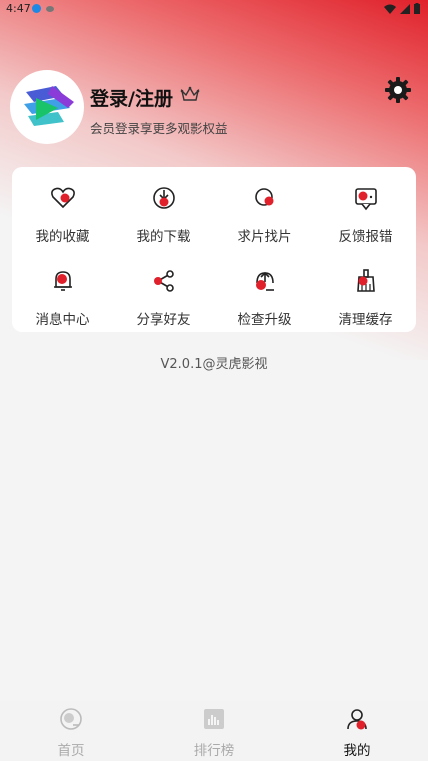 The image size is (428, 761). Describe the element at coordinates (214, 364) in the screenshot. I see `version-text: V2.0.1@灵虎影视` at that location.